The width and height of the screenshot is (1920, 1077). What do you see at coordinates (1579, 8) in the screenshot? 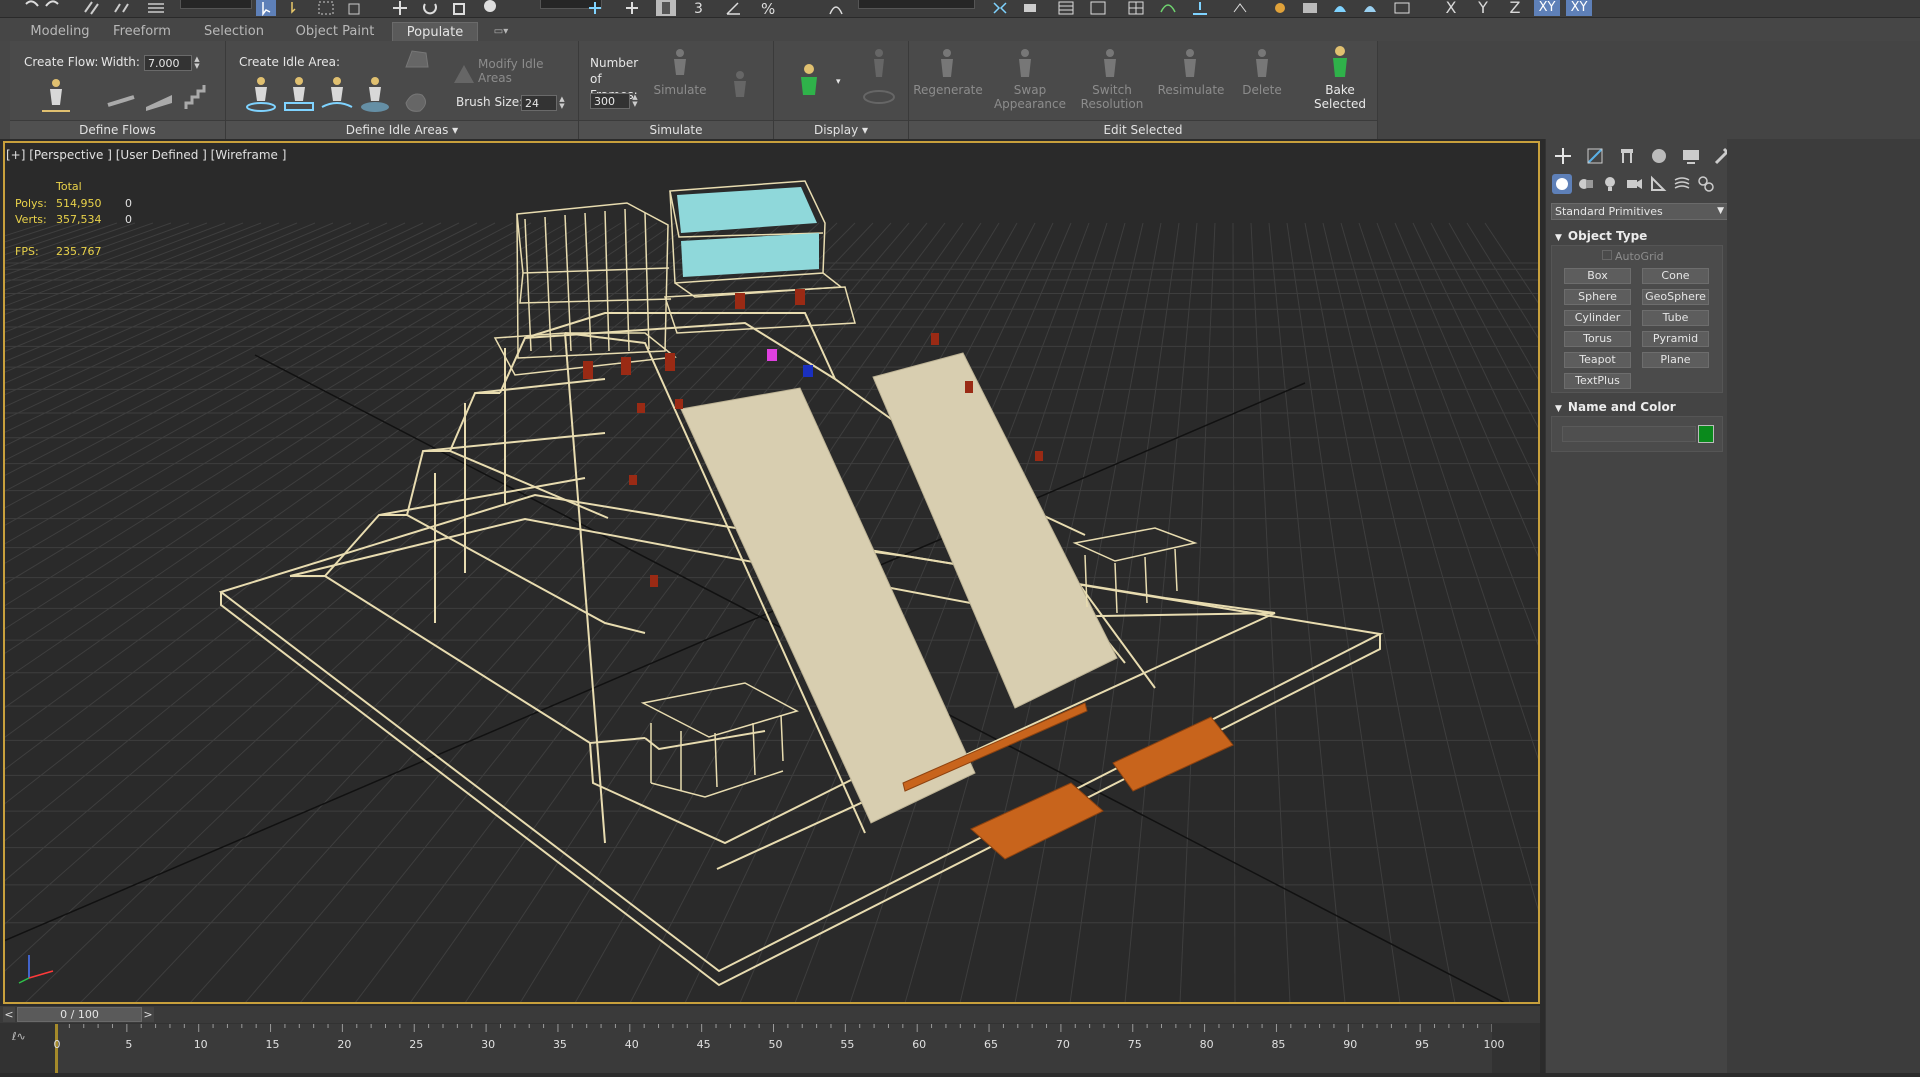
I see `axis-xy-cycle-button: XY` at bounding box center [1579, 8].